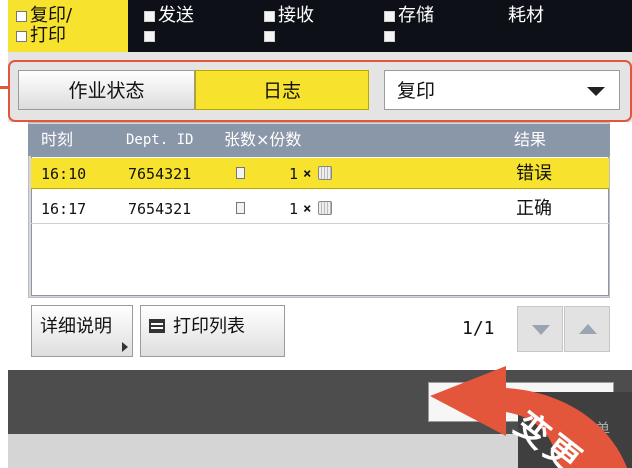 This screenshot has width=632, height=468. I want to click on header-copies: 张数×份数, so click(263, 139).